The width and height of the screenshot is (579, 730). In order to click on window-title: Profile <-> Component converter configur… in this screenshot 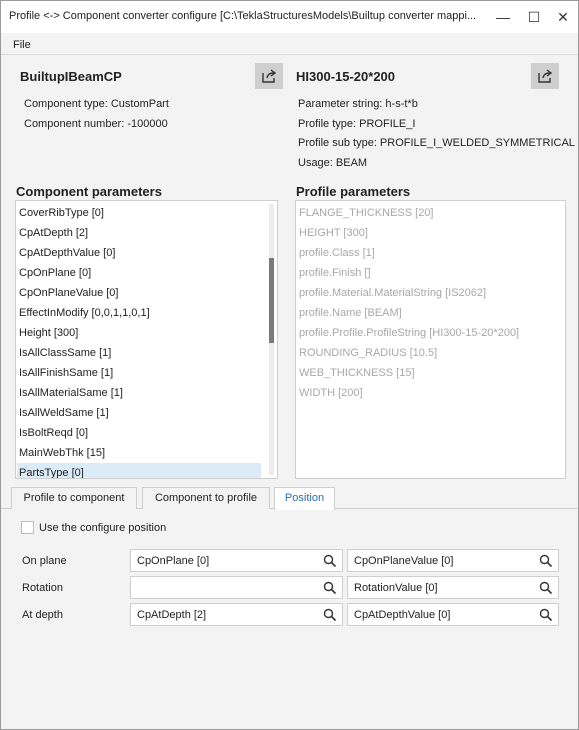, I will do `click(243, 16)`.